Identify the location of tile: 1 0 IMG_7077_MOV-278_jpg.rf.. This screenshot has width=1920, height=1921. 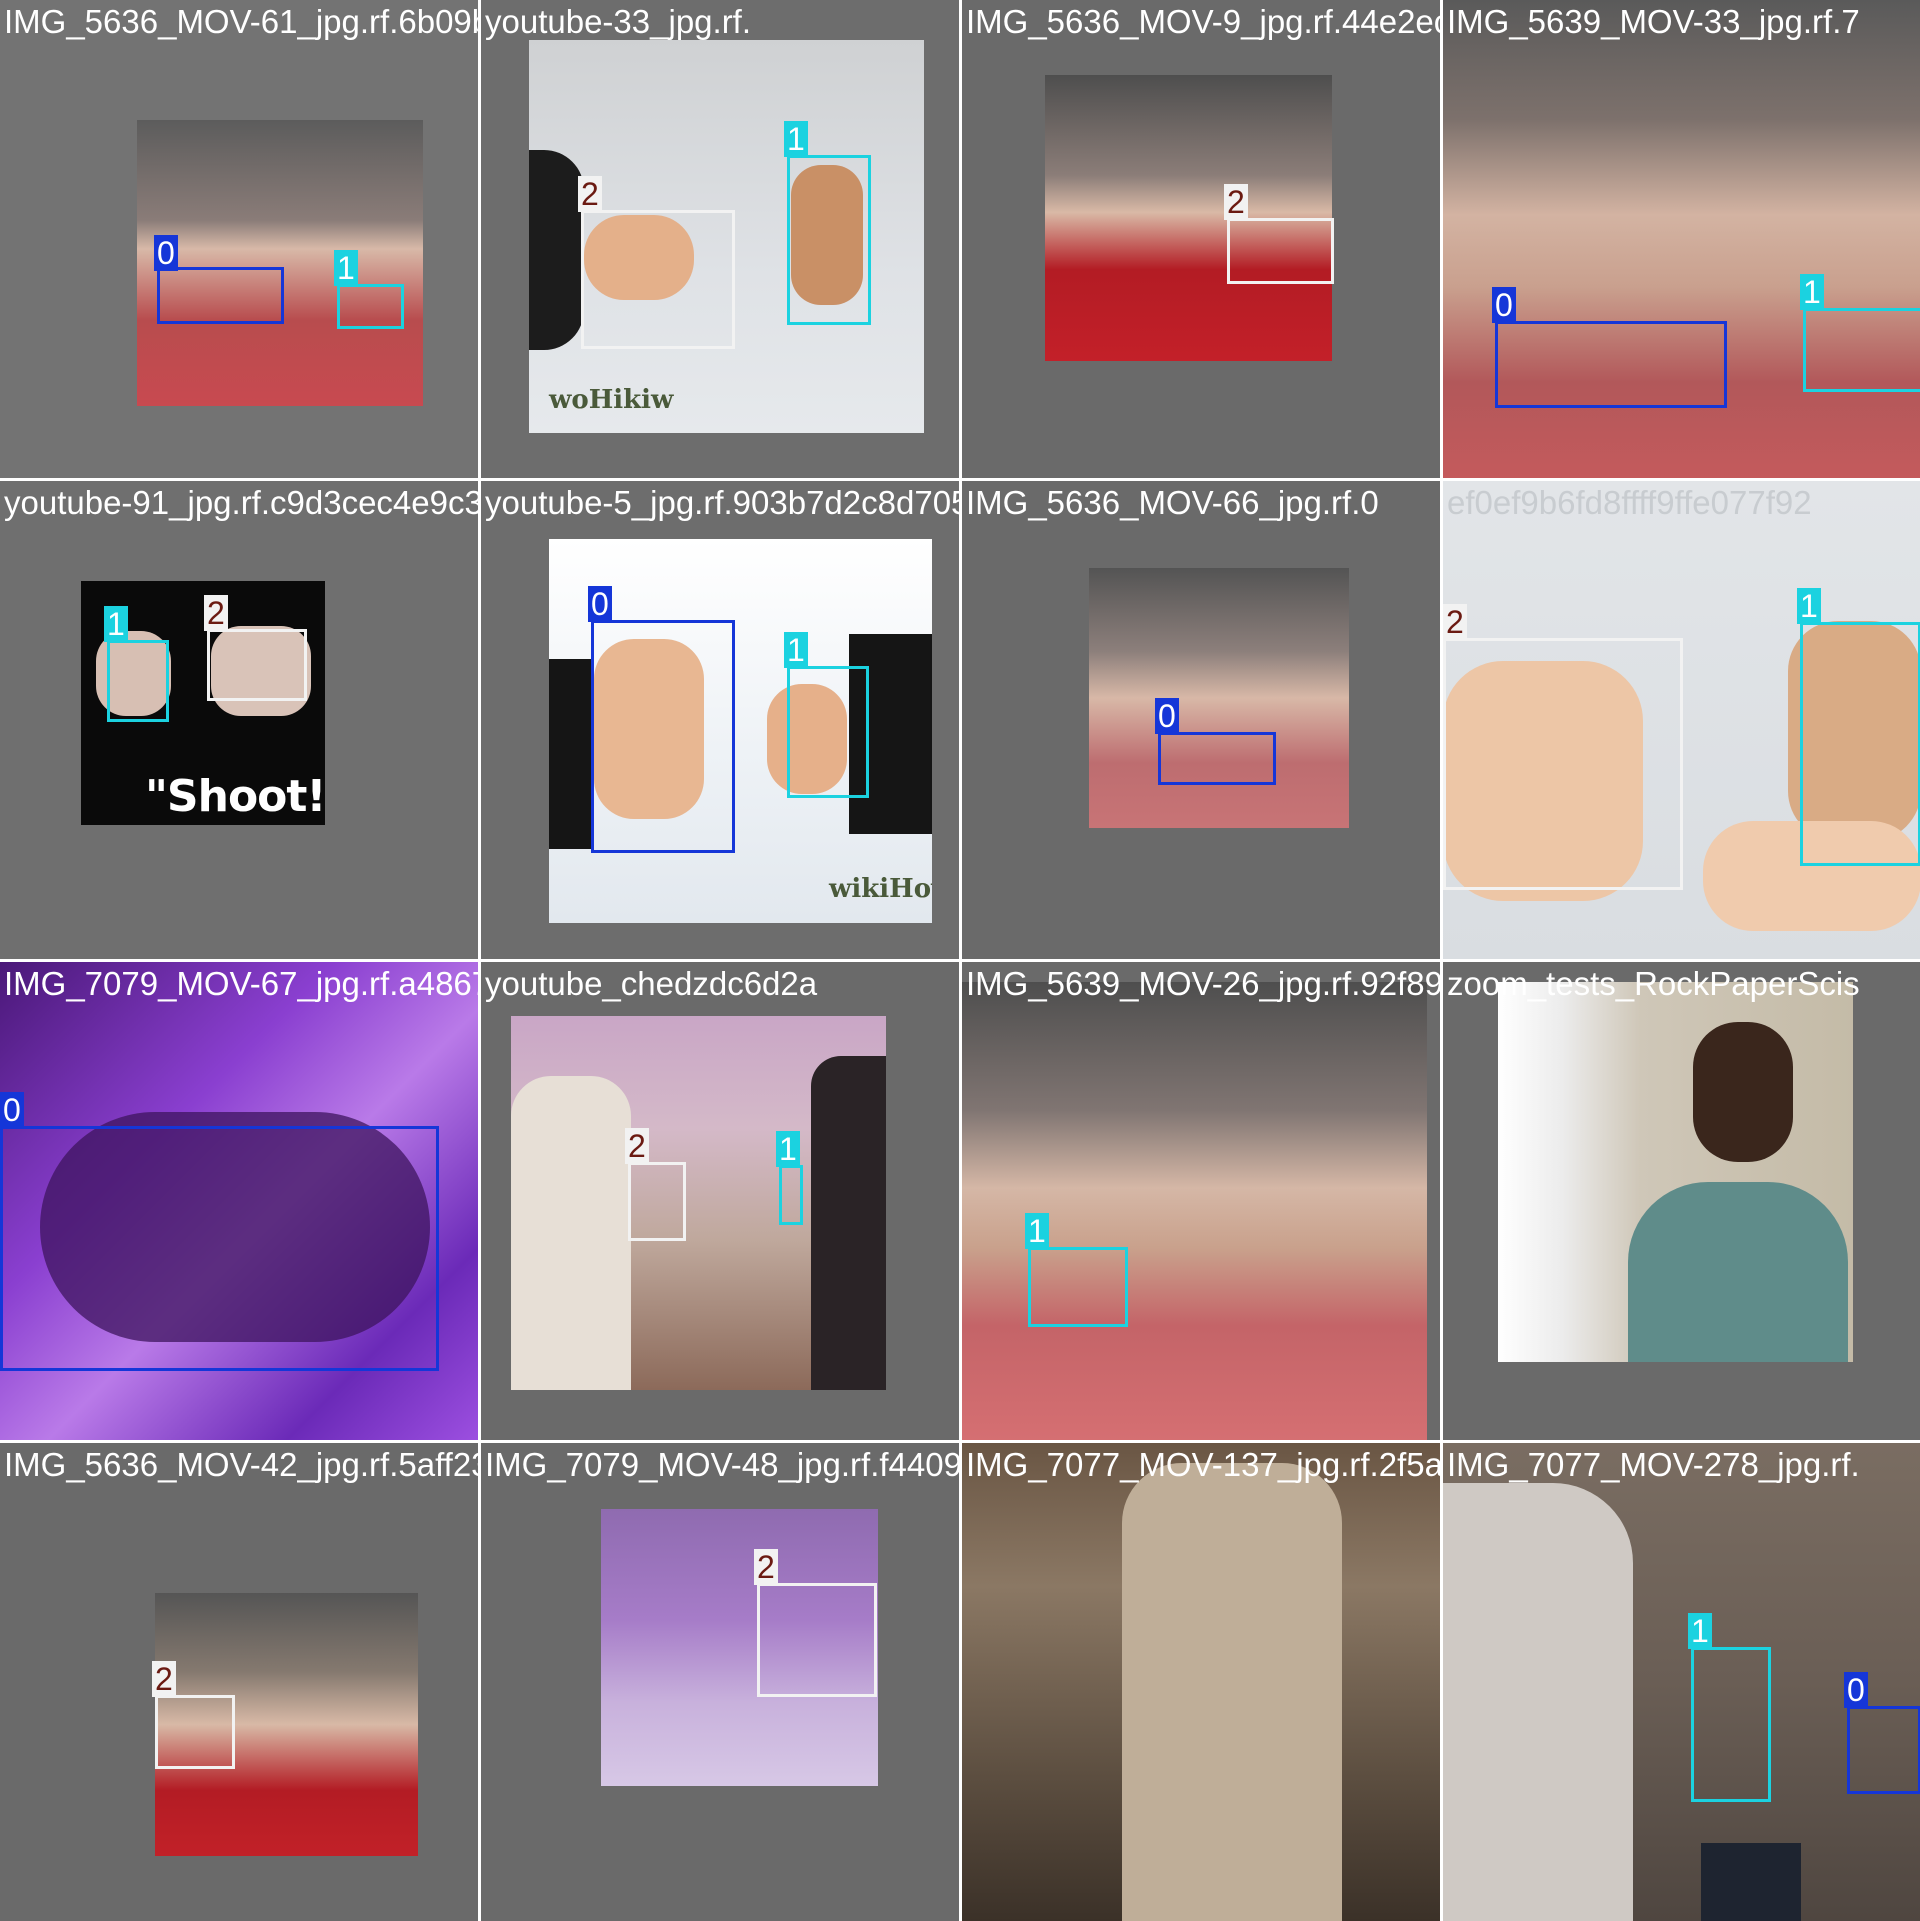
(1681, 1682).